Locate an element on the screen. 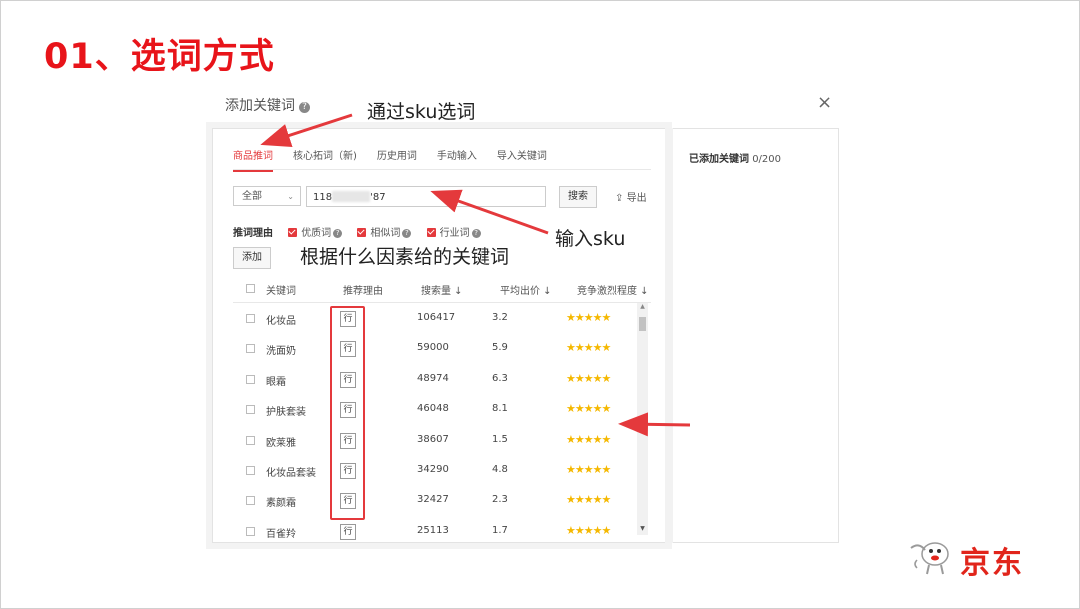 The image size is (1080, 609). tabs-divider is located at coordinates (442, 169).